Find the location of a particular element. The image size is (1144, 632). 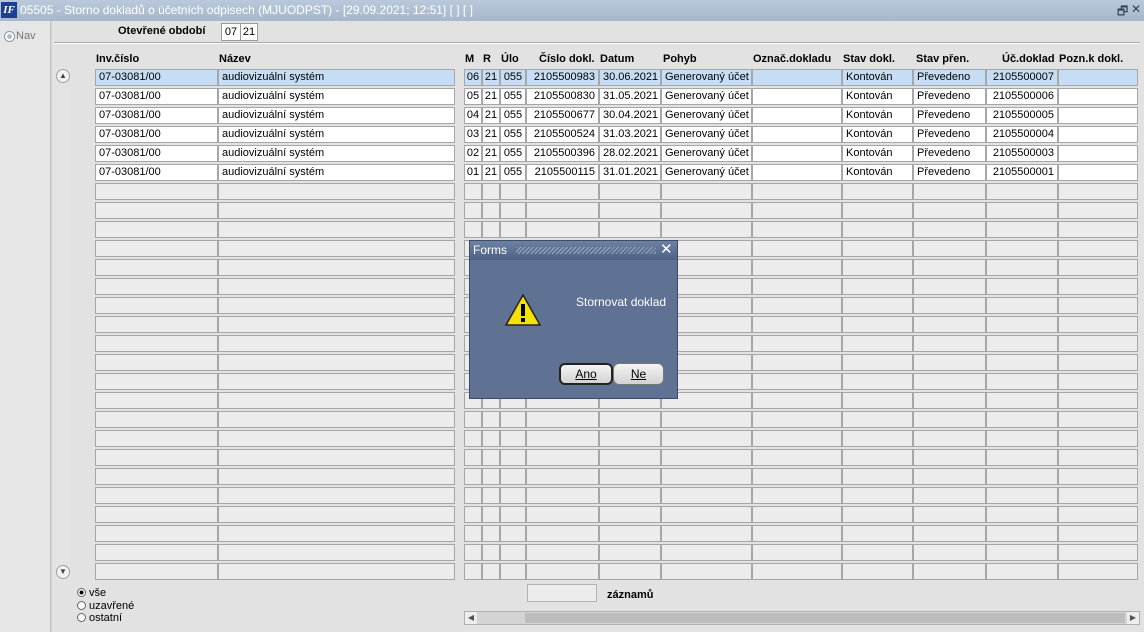

cell-cislo: 2105500983 is located at coordinates (562, 77).